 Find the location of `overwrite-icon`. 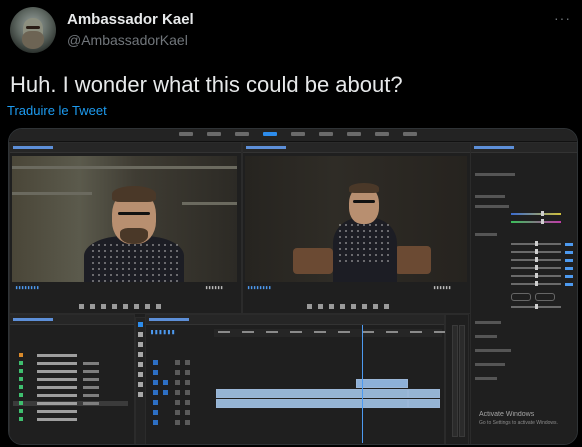

overwrite-icon is located at coordinates (147, 306).